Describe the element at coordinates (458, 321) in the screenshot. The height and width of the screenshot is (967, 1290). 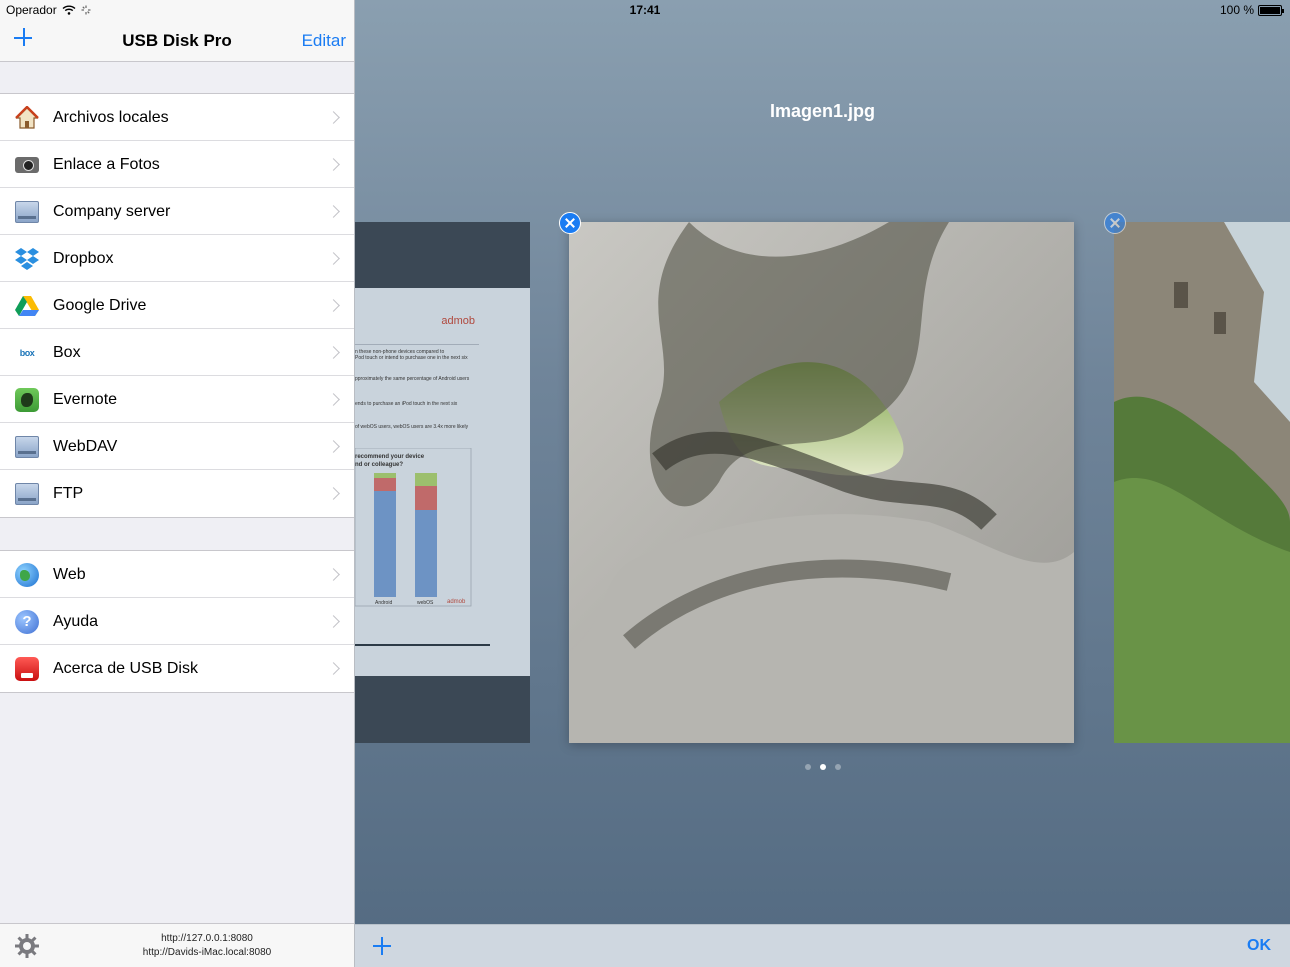
I see `doc-brand: admob` at that location.